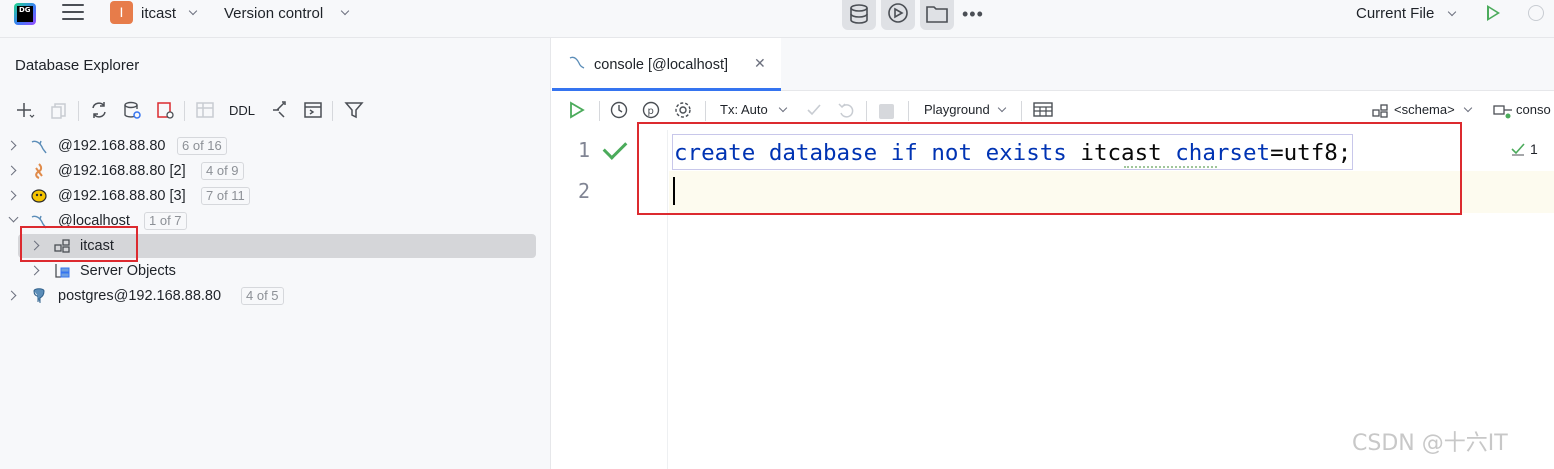 The width and height of the screenshot is (1554, 469). What do you see at coordinates (814, 110) in the screenshot?
I see `commit-icon` at bounding box center [814, 110].